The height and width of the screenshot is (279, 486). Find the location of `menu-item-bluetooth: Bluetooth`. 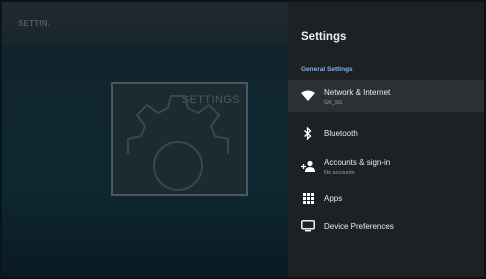

menu-item-bluetooth: Bluetooth is located at coordinates (386, 133).